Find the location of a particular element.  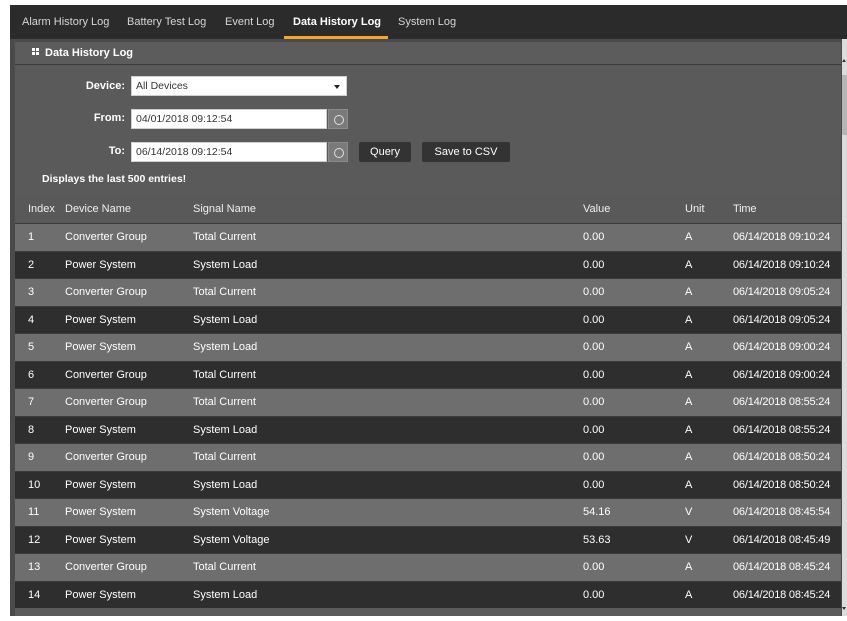

cell-index: 8 is located at coordinates (31, 429).